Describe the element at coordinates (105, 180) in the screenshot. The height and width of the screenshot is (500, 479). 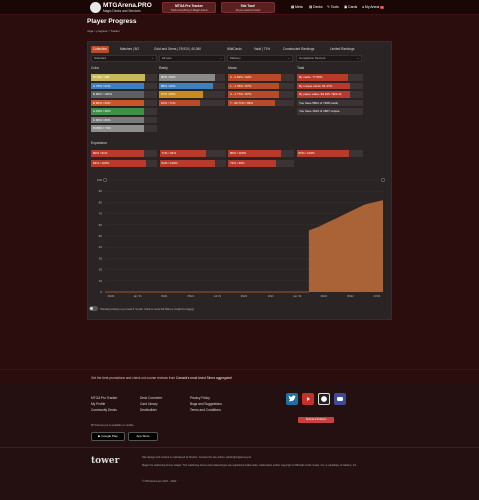
I see `chart-range-start-handle` at that location.